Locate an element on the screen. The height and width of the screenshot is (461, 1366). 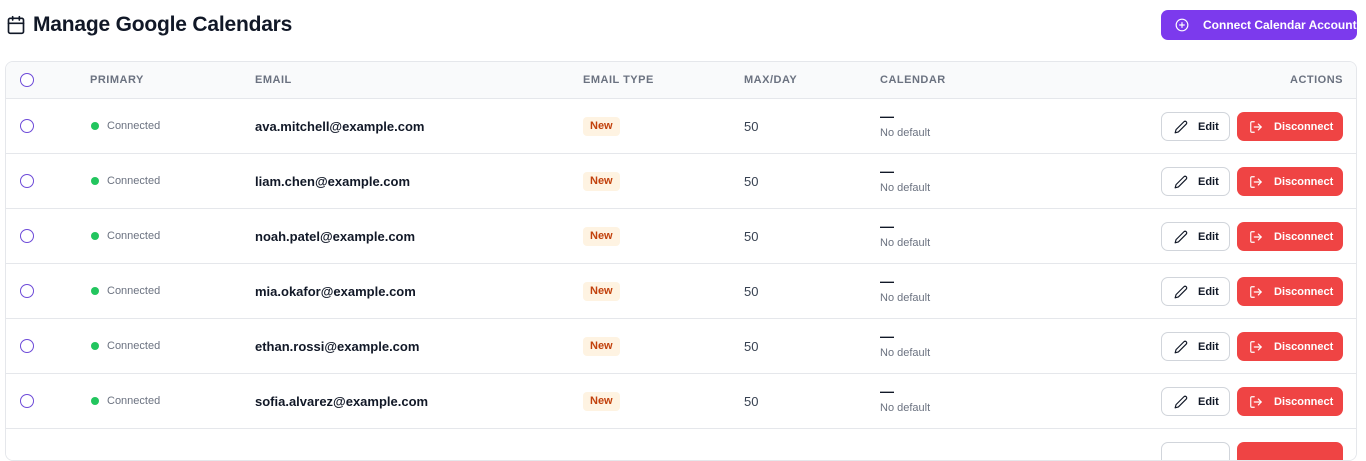
email-cell: liam.chen@example.com is located at coordinates (333, 181).